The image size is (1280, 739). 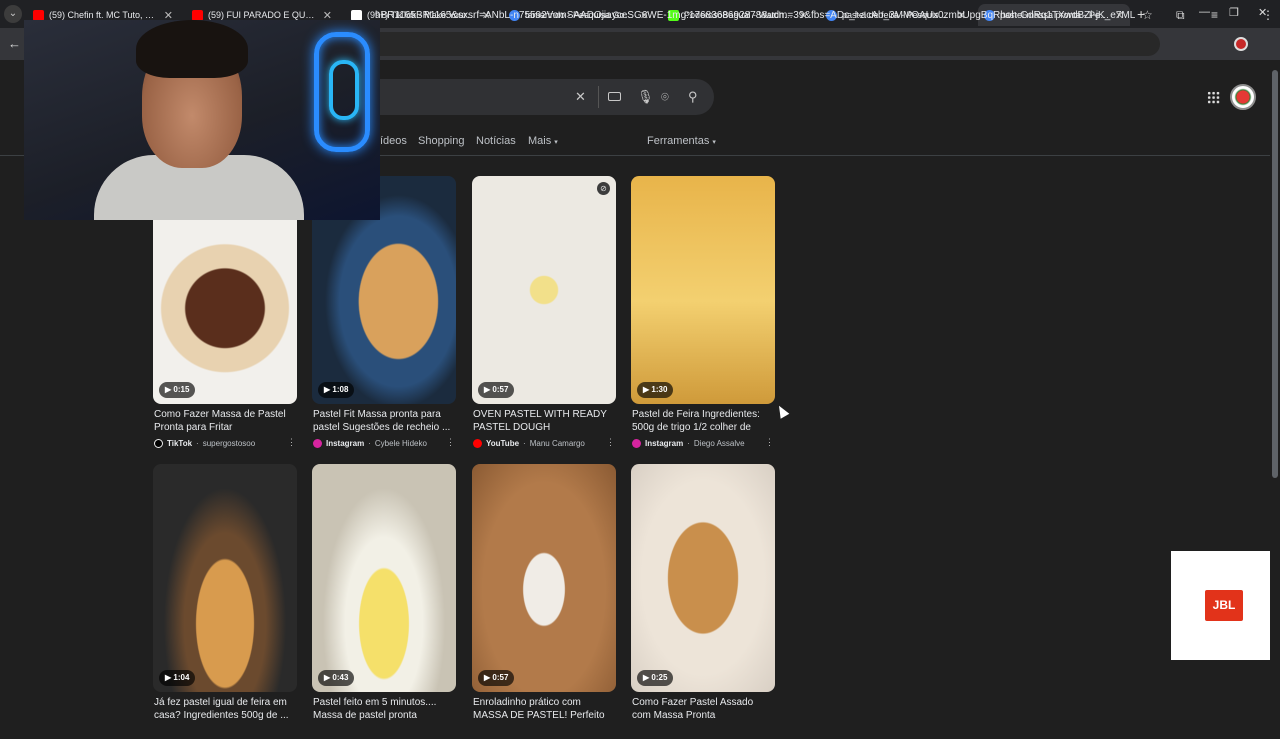 I want to click on browser-menu-icon: ⋮, so click(x=1268, y=15).